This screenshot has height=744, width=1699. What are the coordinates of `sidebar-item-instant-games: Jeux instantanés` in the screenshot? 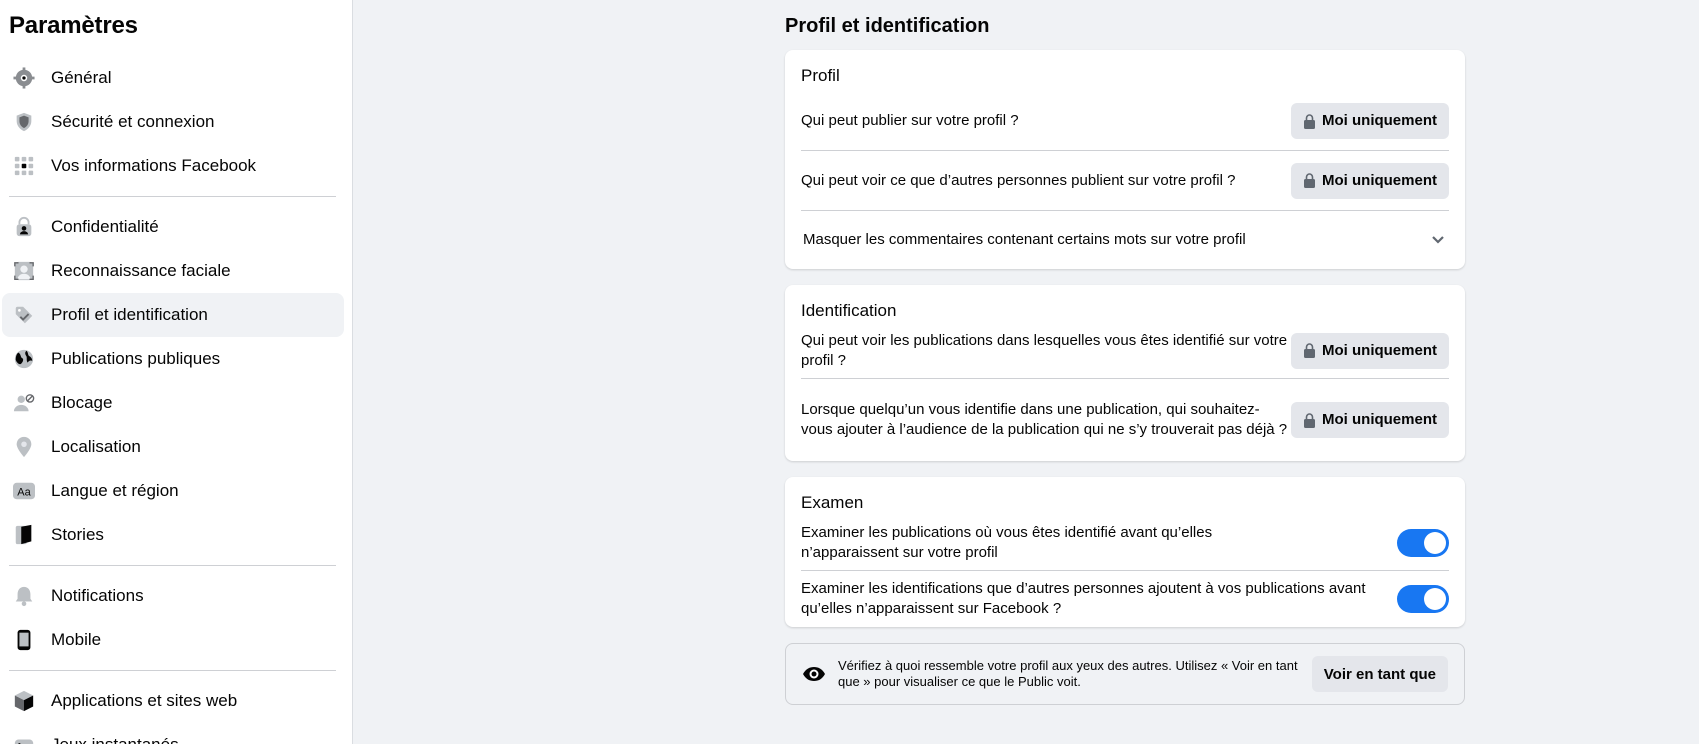 It's located at (173, 733).